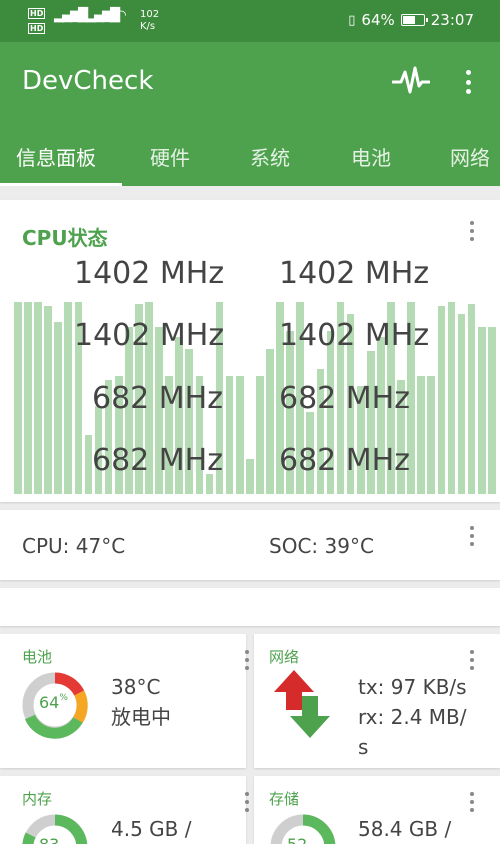 Image resolution: width=500 pixels, height=844 pixels. What do you see at coordinates (121, 15) in the screenshot?
I see `wifi-icon: ◠` at bounding box center [121, 15].